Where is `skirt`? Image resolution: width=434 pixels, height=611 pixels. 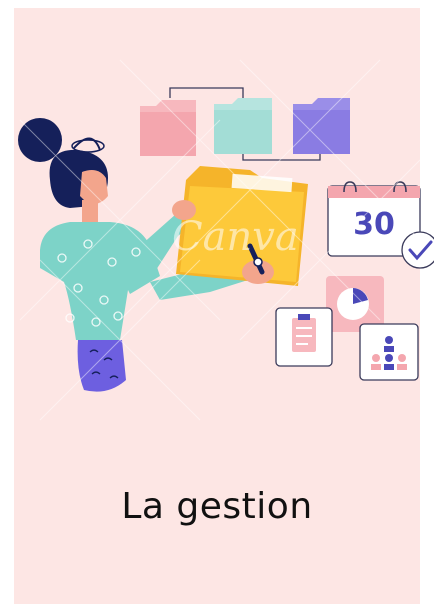
skirt is located at coordinates (101, 366).